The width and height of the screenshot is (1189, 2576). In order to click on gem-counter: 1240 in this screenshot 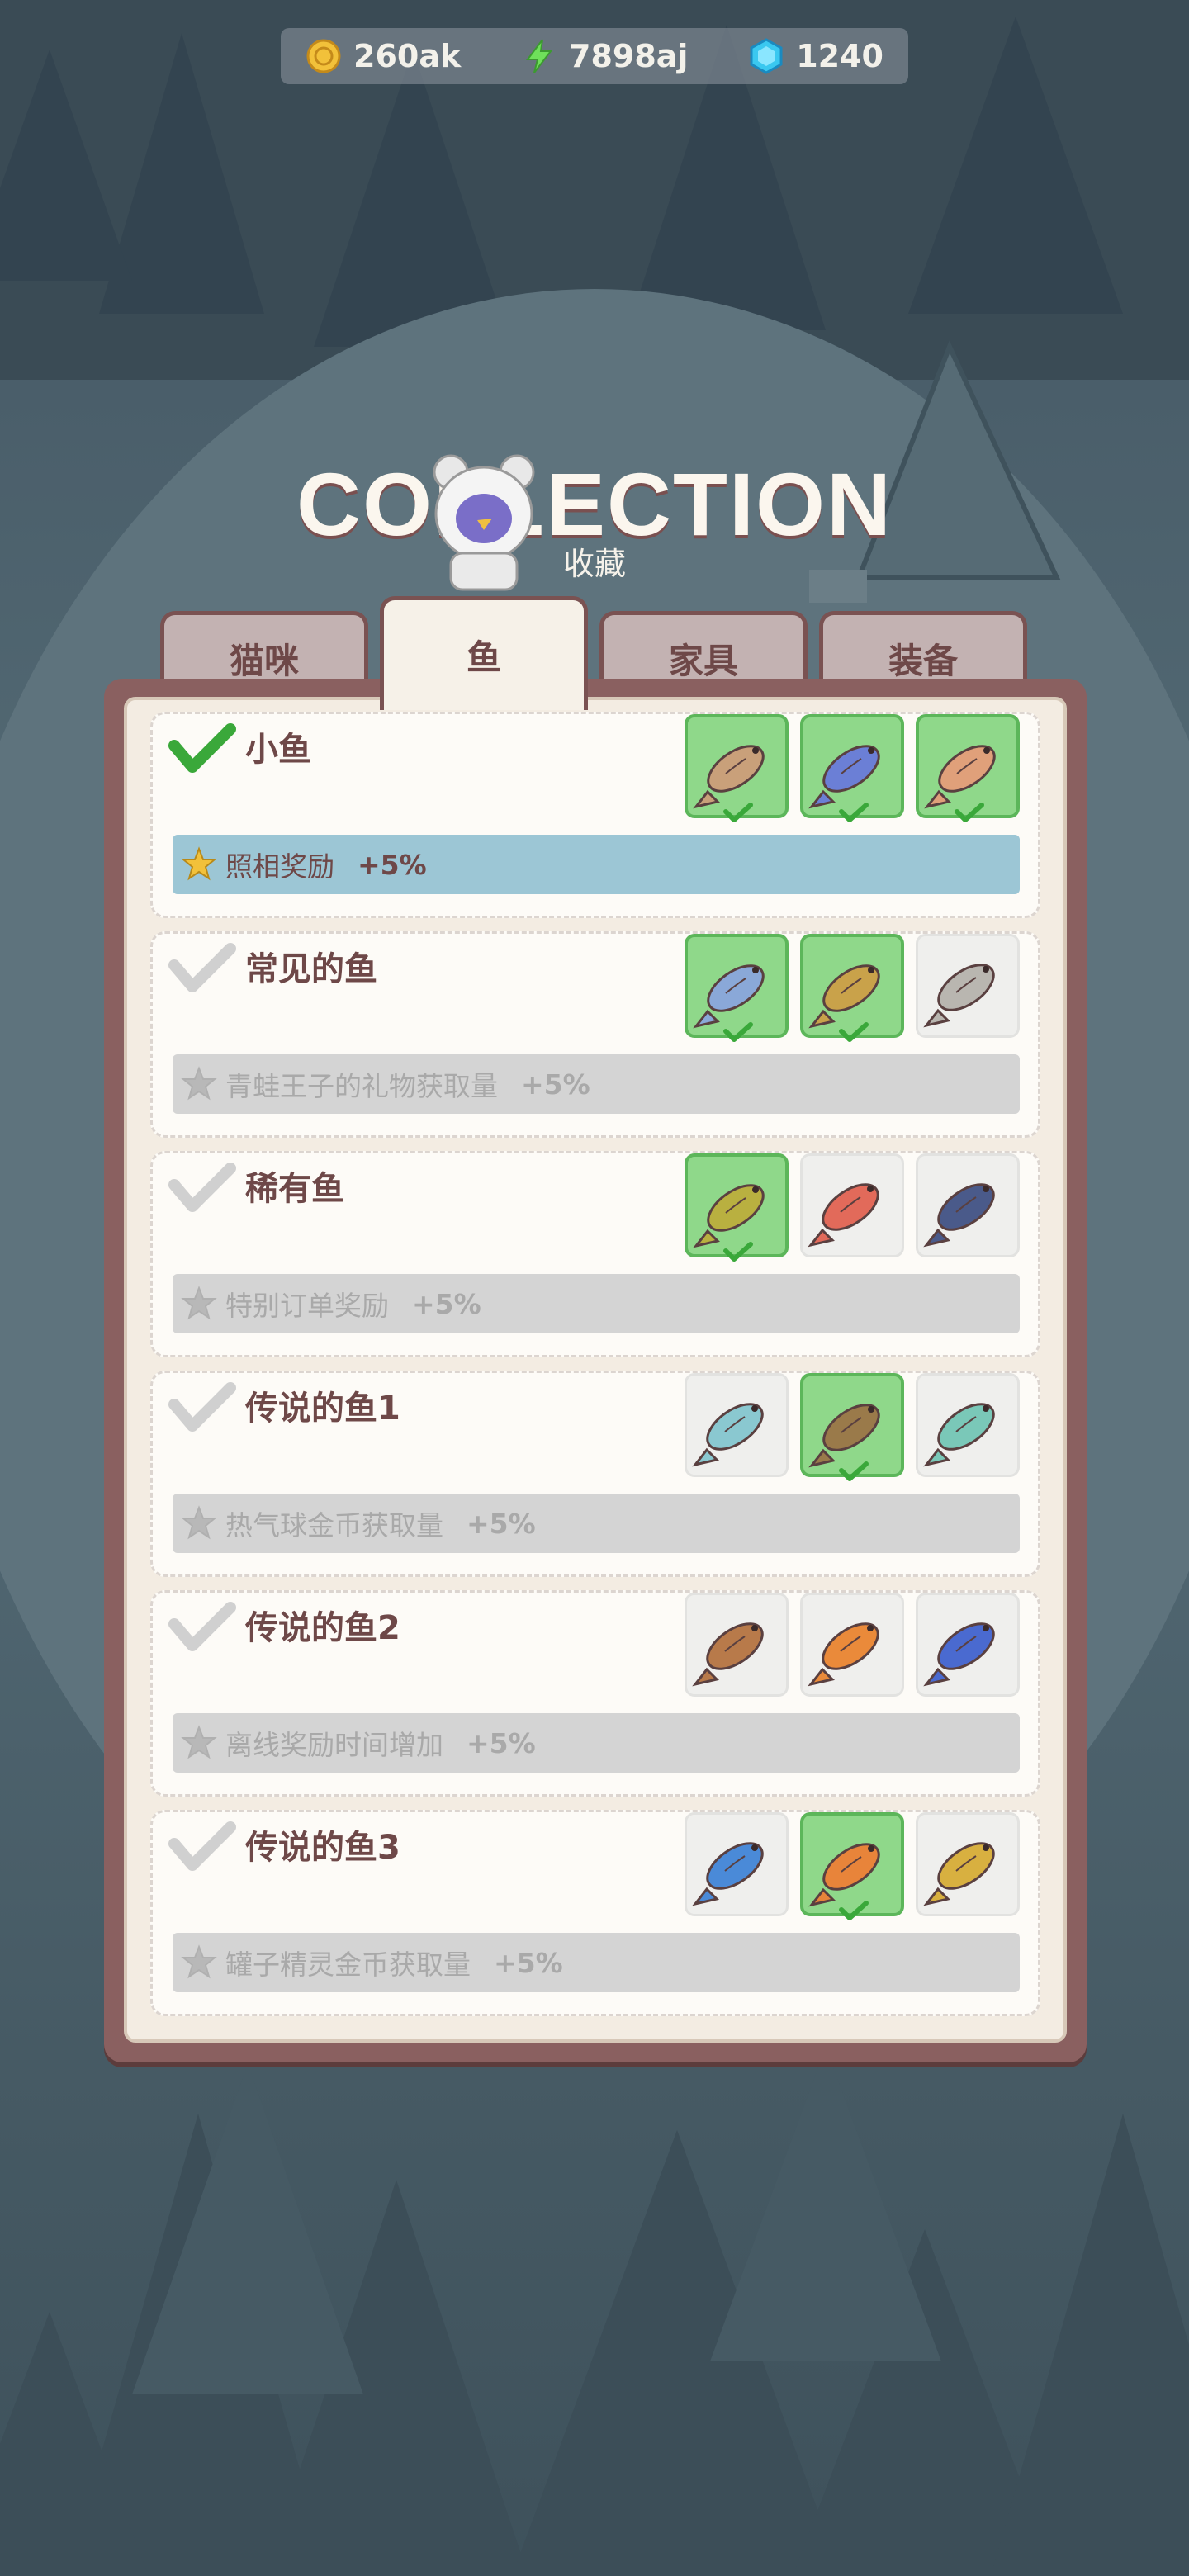, I will do `click(815, 56)`.